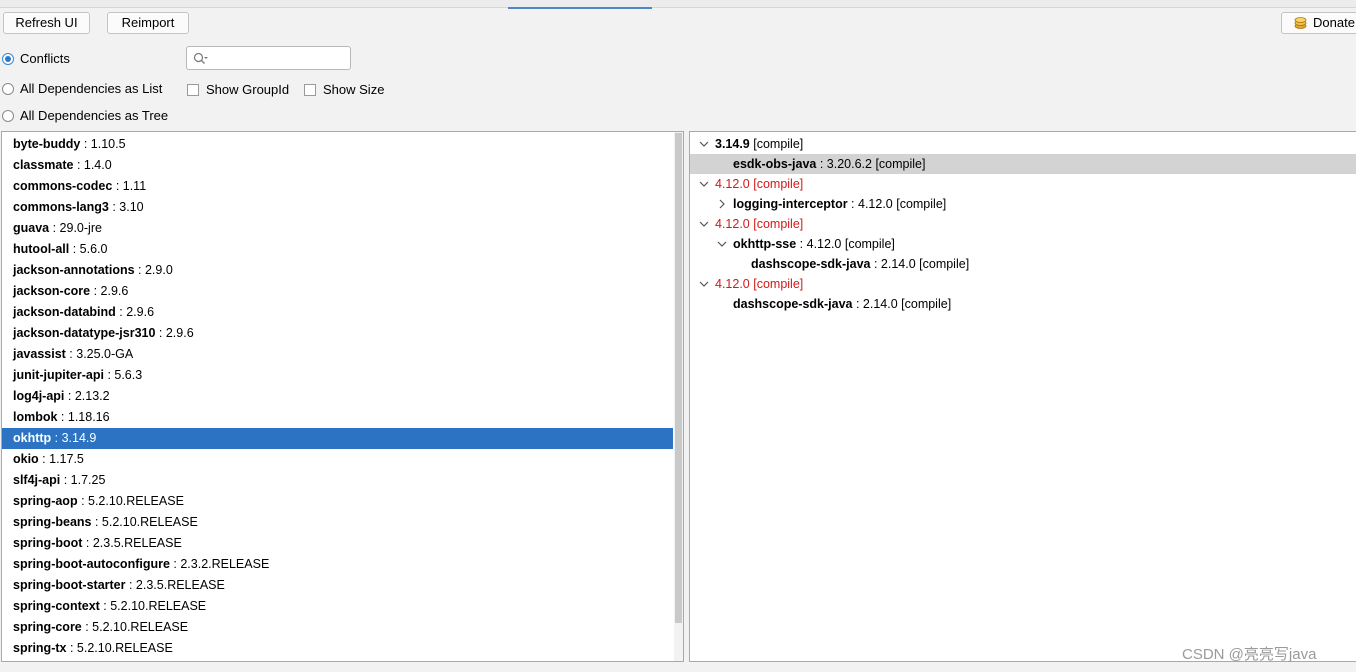 The image size is (1356, 672). What do you see at coordinates (580, 4) in the screenshot?
I see `editor-tab-active` at bounding box center [580, 4].